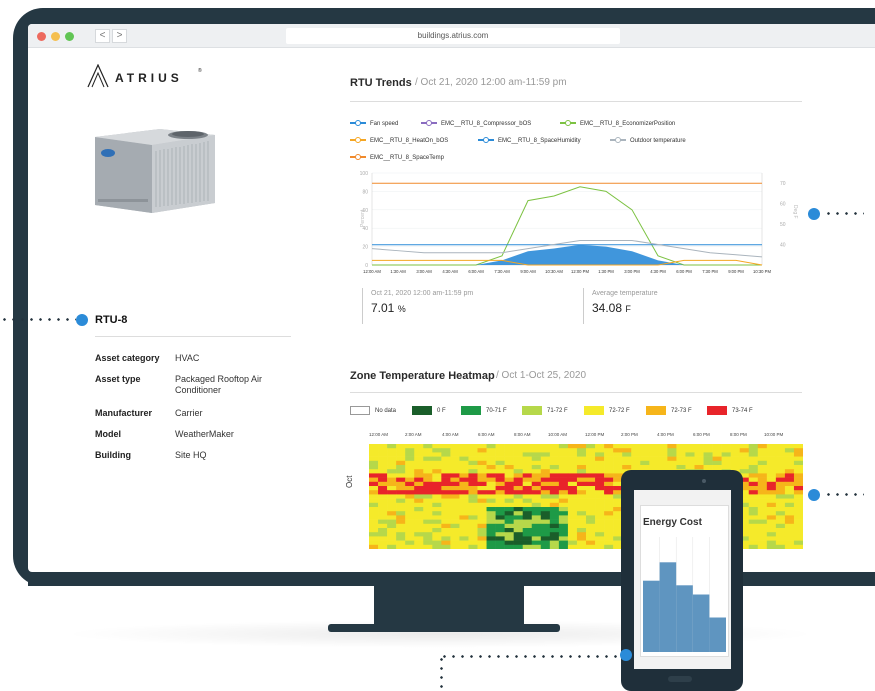 Image resolution: width=875 pixels, height=691 pixels. What do you see at coordinates (545, 411) in the screenshot?
I see `heat-legend-71-72: 71-72 F` at bounding box center [545, 411].